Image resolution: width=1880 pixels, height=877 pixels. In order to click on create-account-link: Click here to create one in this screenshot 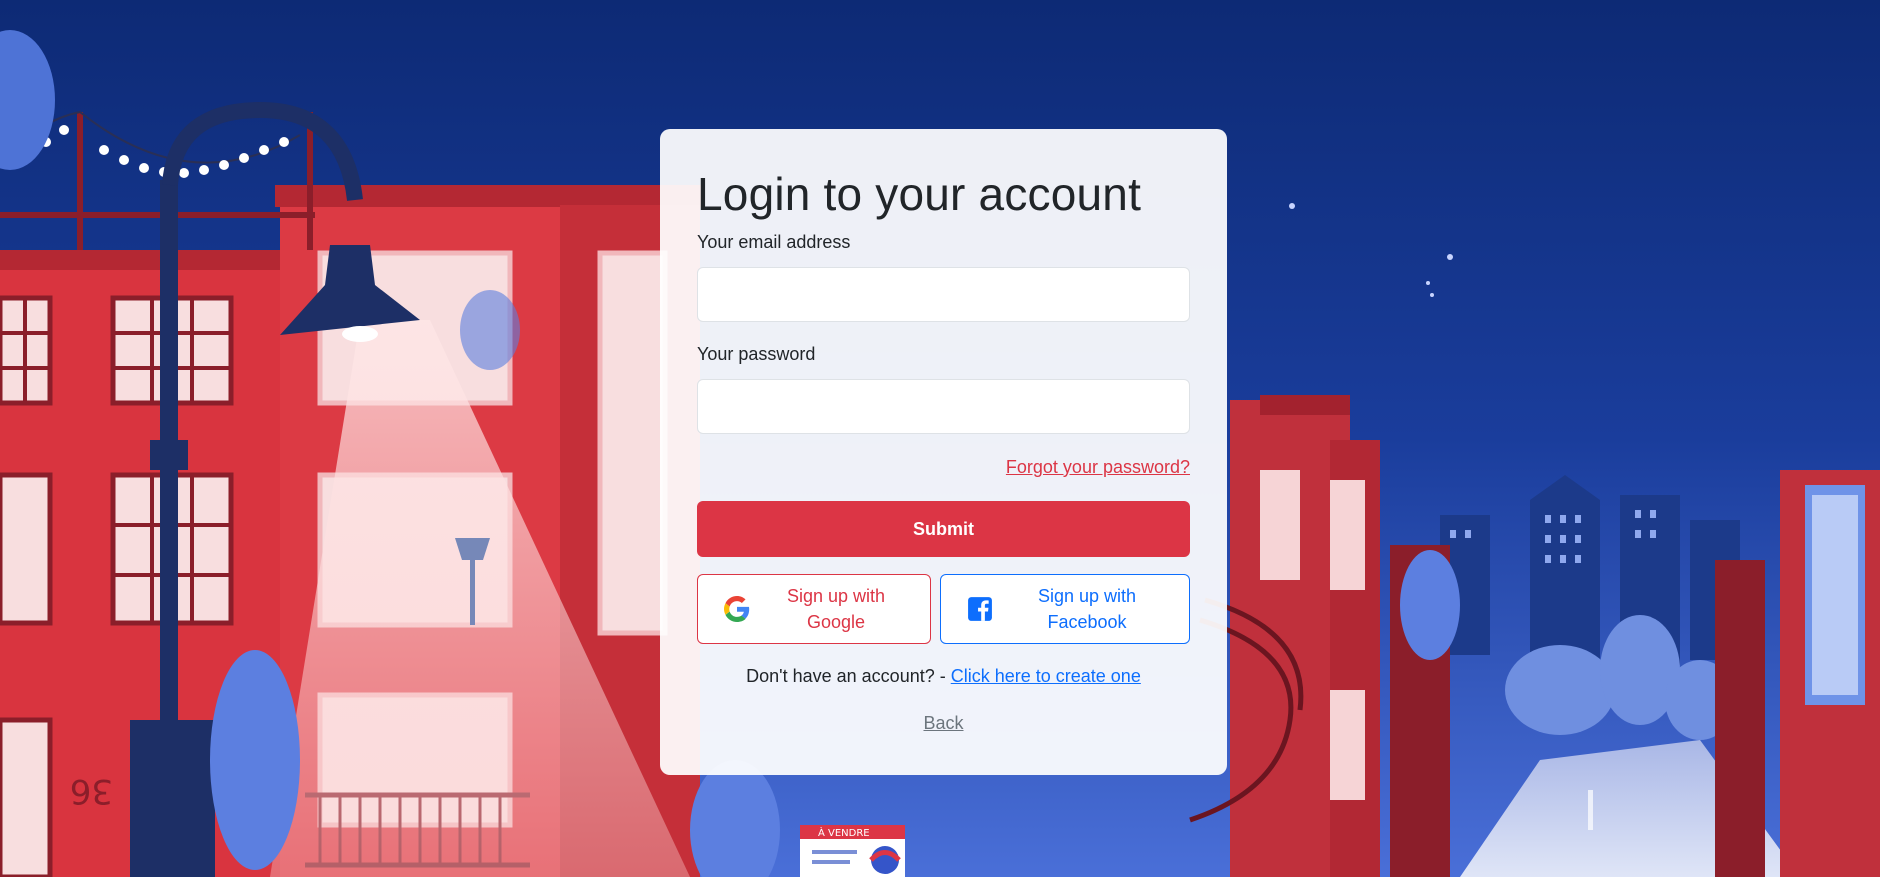, I will do `click(1046, 676)`.